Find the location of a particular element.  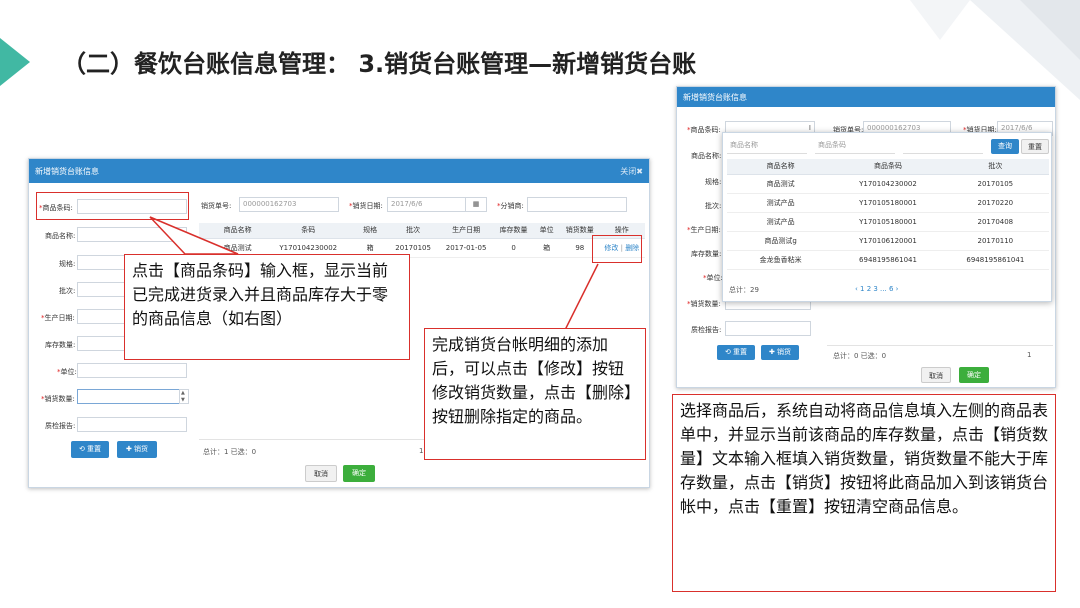

seller-label: *分销商: is located at coordinates (510, 206).